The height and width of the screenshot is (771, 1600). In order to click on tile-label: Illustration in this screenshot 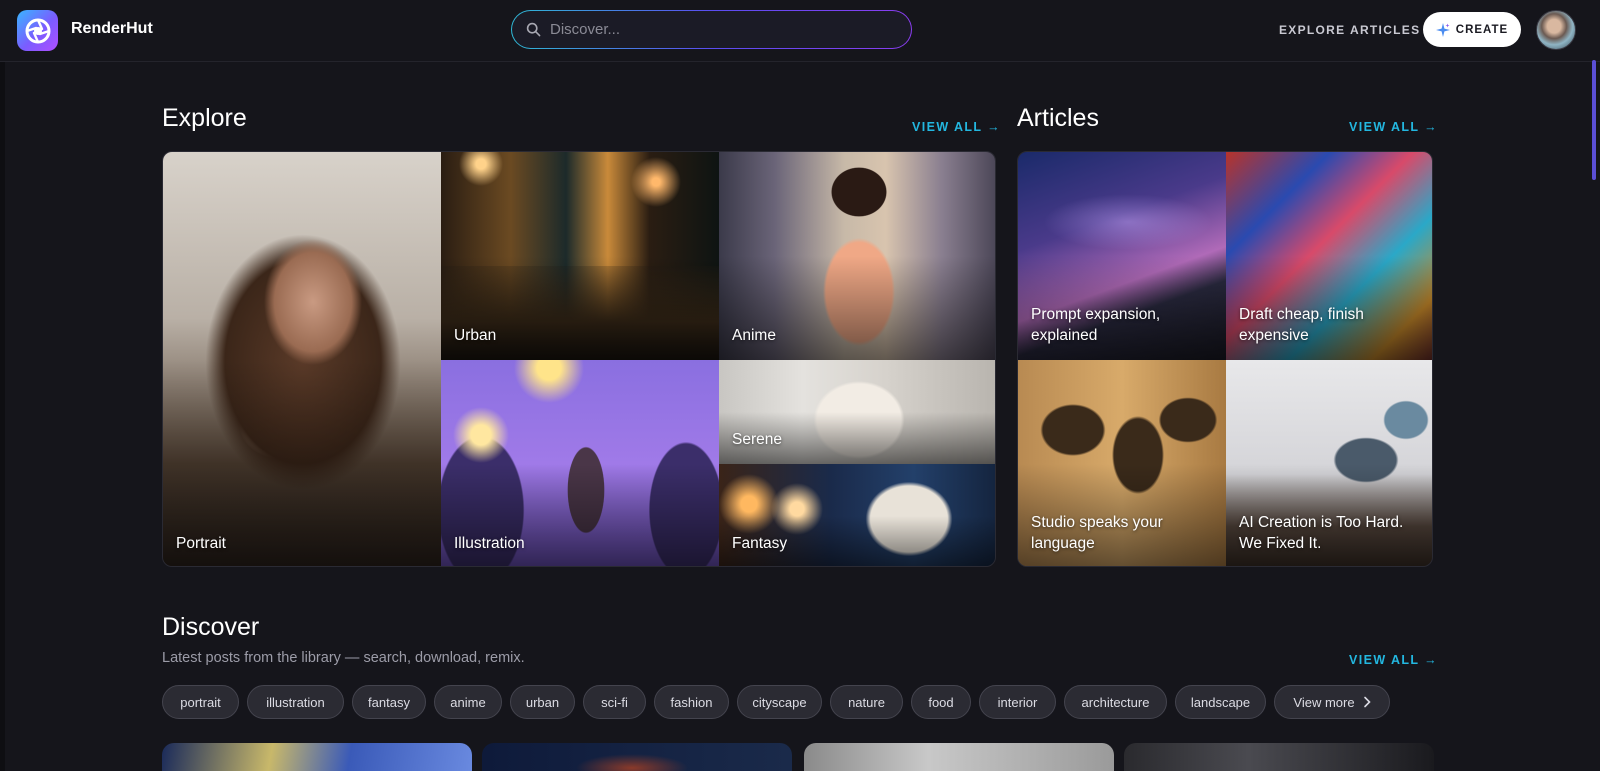, I will do `click(489, 543)`.